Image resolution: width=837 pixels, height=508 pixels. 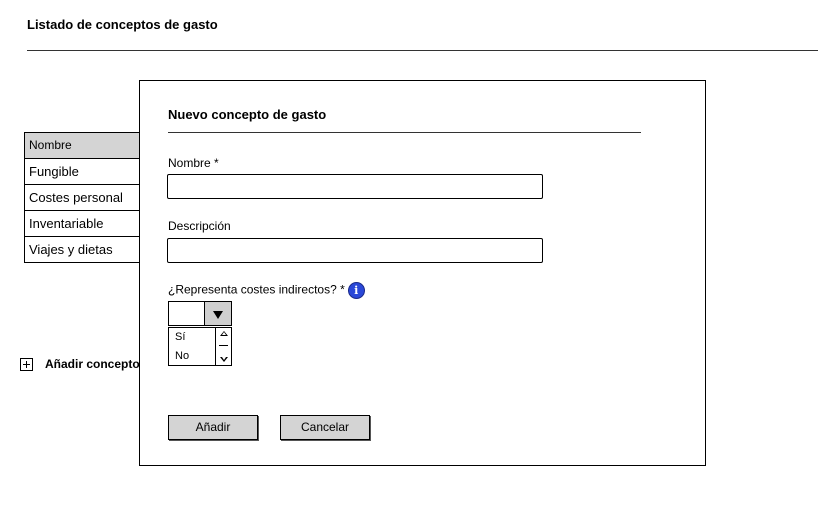 I want to click on indirect-costs-select, so click(x=200, y=313).